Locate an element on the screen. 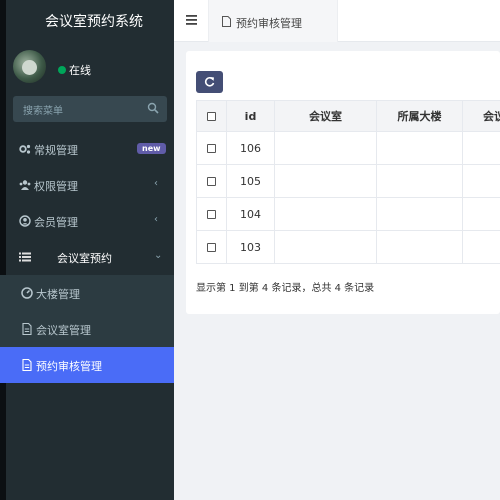  sidebar-item-label: 会员管理 is located at coordinates (56, 222).